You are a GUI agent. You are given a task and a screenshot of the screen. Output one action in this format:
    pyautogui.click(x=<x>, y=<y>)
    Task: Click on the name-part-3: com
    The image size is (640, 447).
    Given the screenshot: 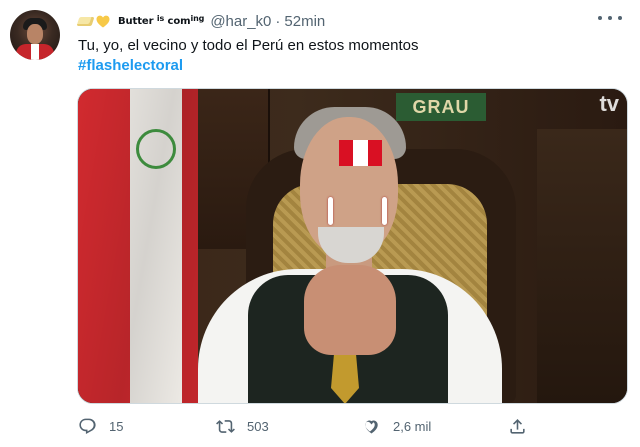 What is the action you would take?
    pyautogui.click(x=177, y=21)
    